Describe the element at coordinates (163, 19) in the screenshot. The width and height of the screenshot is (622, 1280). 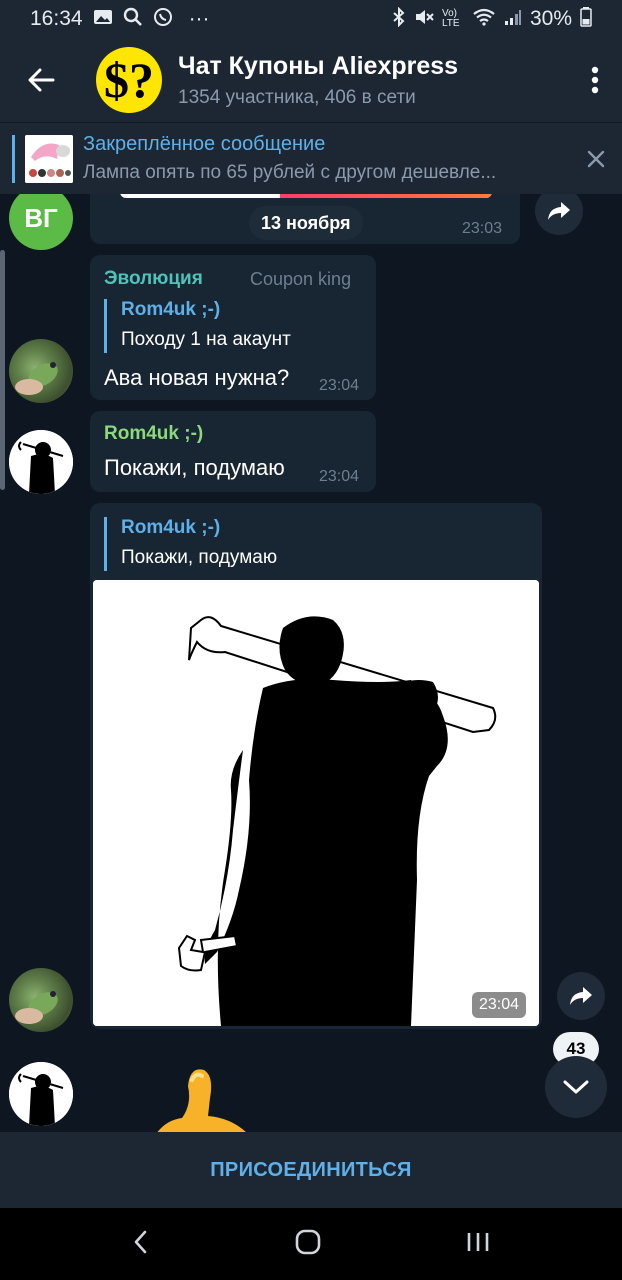
I see `whatsapp-icon` at that location.